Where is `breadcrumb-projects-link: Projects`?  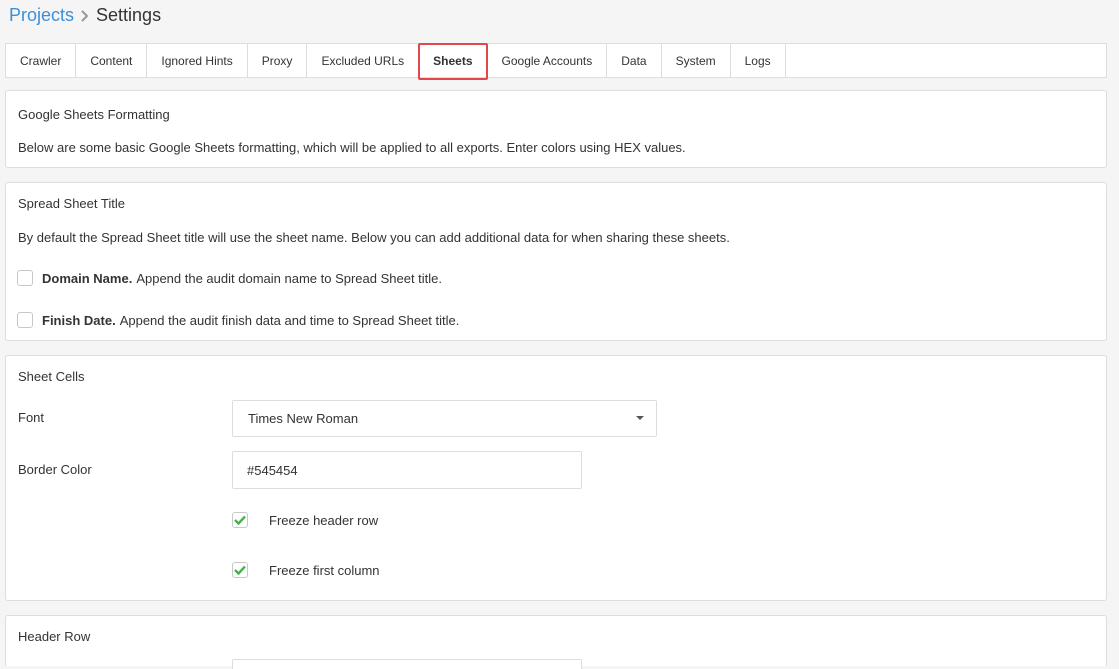 breadcrumb-projects-link: Projects is located at coordinates (41, 15).